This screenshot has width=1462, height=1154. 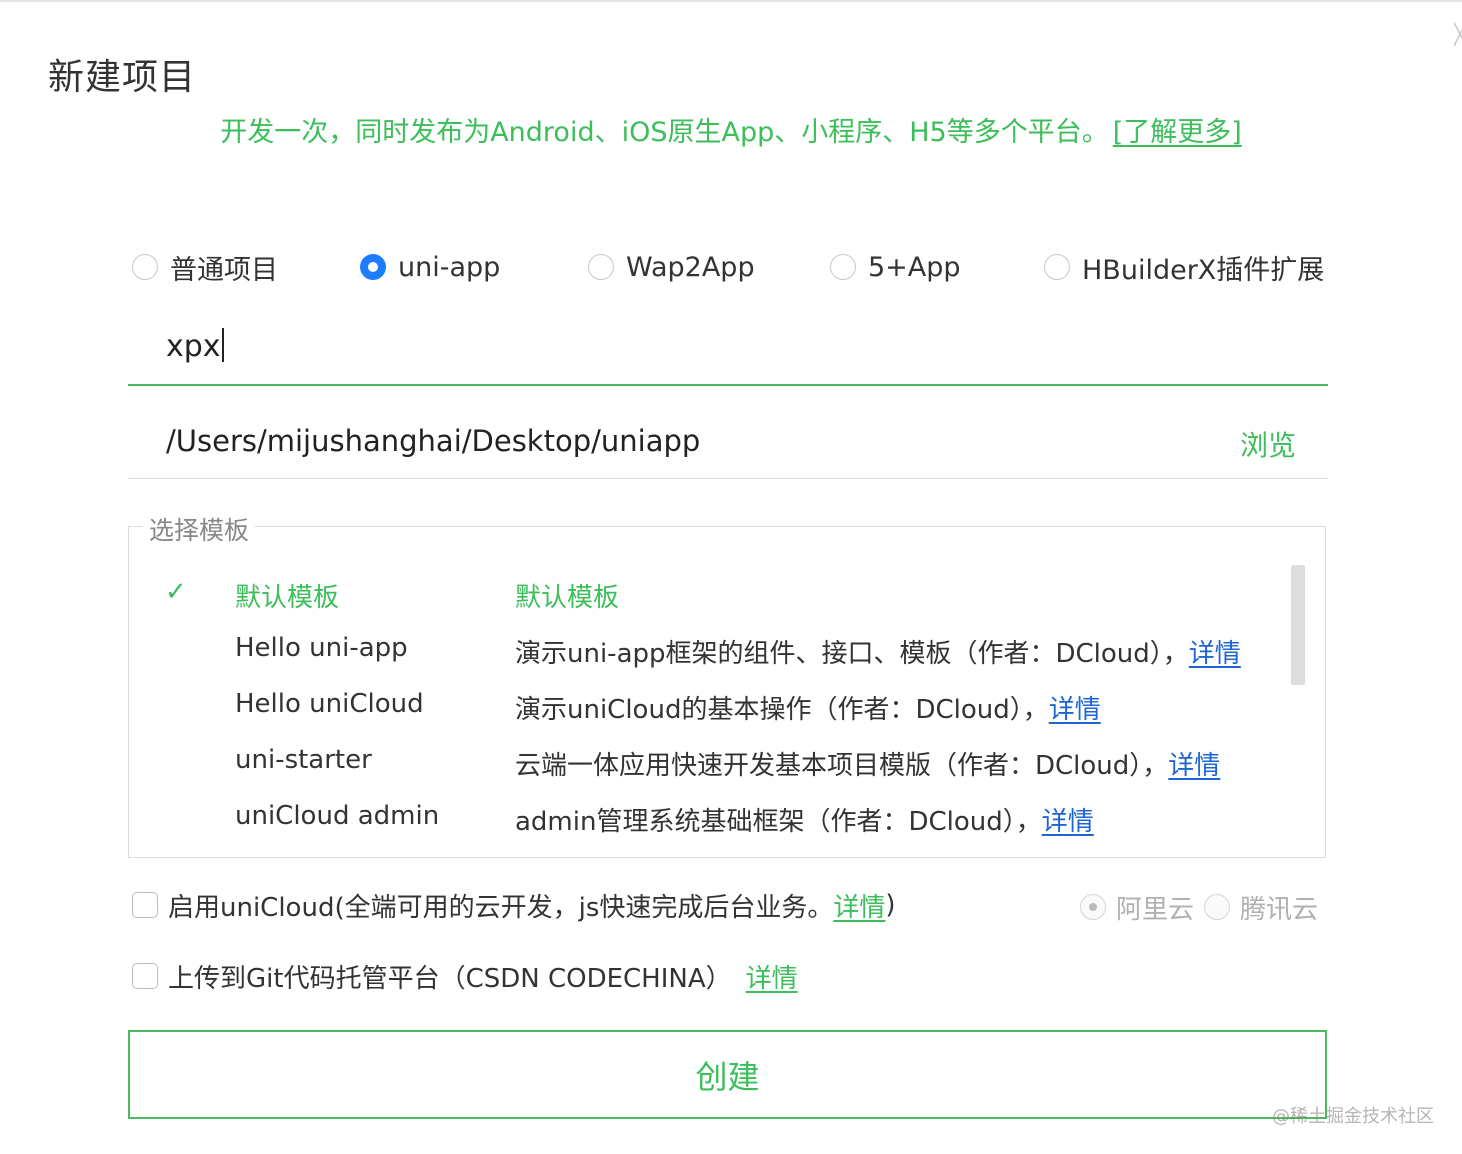 I want to click on template-legend: 选择模板, so click(x=199, y=529).